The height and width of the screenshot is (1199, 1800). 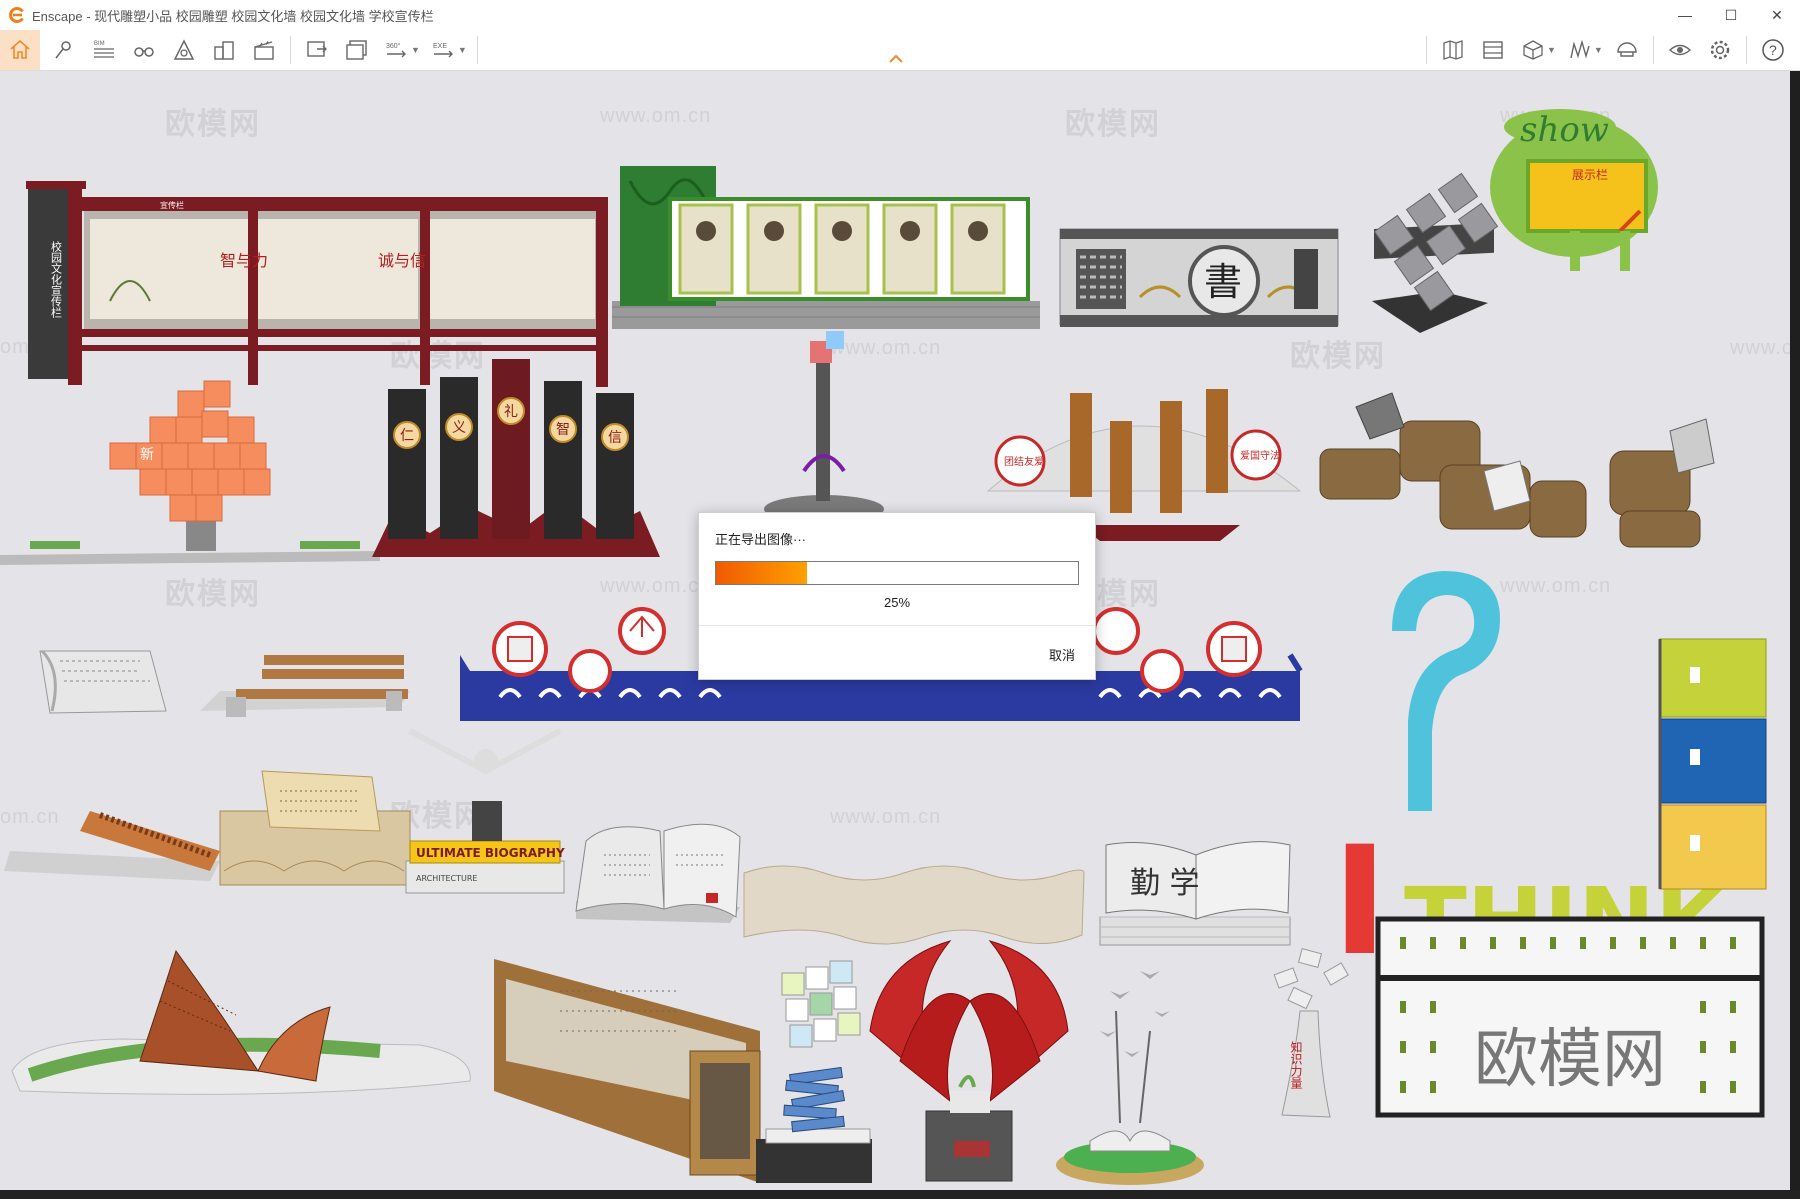 I want to click on progress-bar, so click(x=897, y=573).